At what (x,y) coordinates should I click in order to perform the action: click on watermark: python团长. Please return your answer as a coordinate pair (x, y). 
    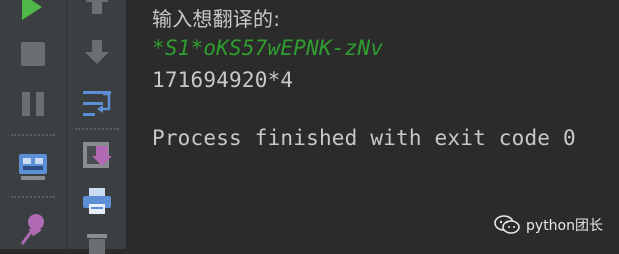
    Looking at the image, I should click on (548, 225).